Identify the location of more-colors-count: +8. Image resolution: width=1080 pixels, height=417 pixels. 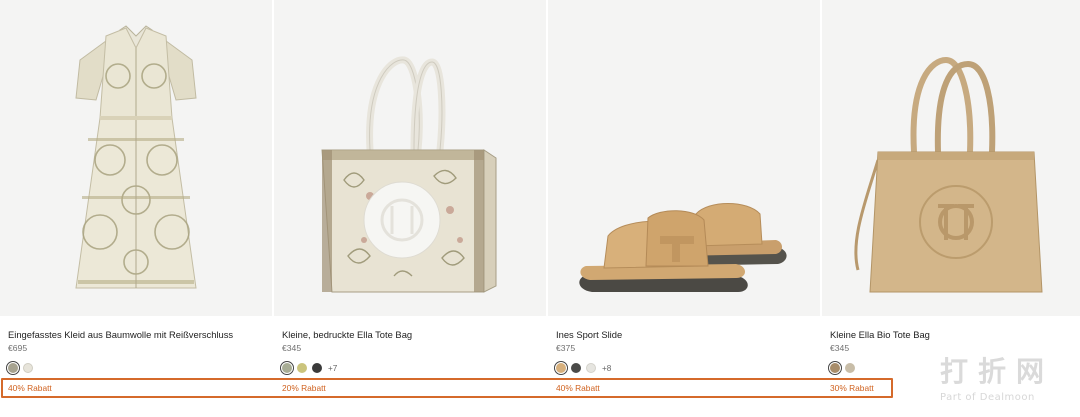
(606, 368).